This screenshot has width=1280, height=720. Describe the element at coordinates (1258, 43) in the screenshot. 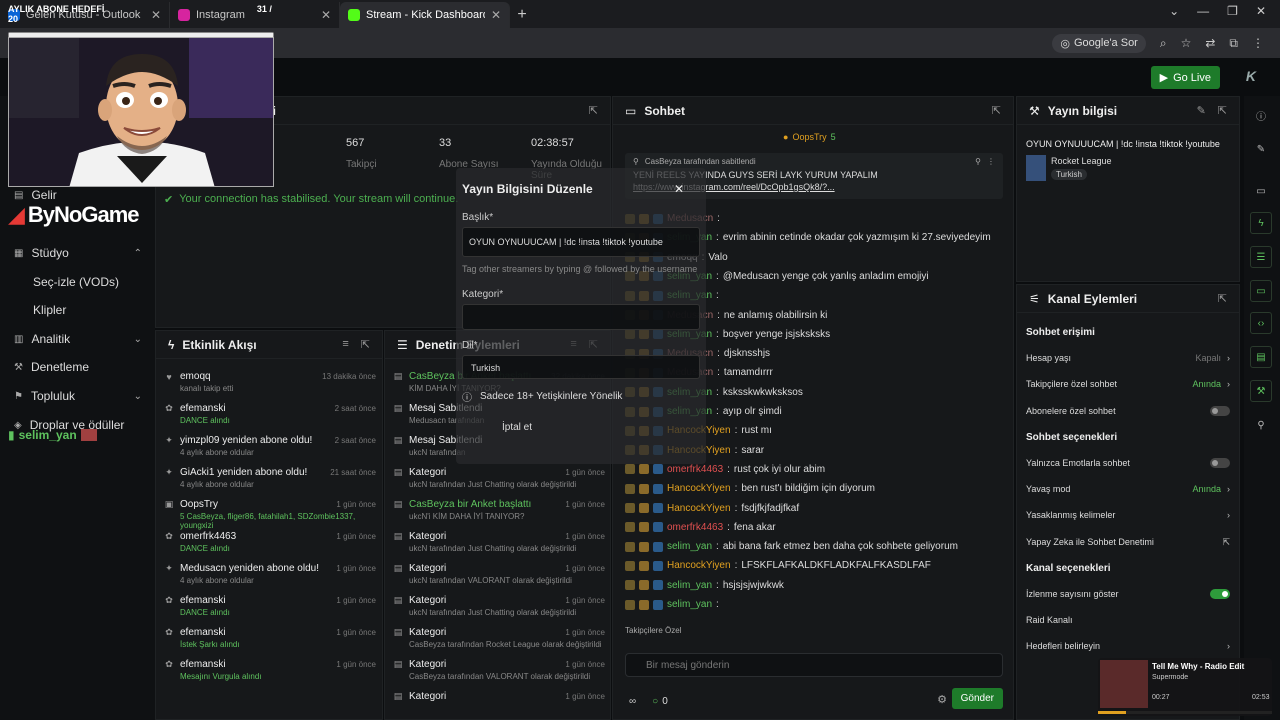

I see `menu-kebab-icon: ⋮` at that location.